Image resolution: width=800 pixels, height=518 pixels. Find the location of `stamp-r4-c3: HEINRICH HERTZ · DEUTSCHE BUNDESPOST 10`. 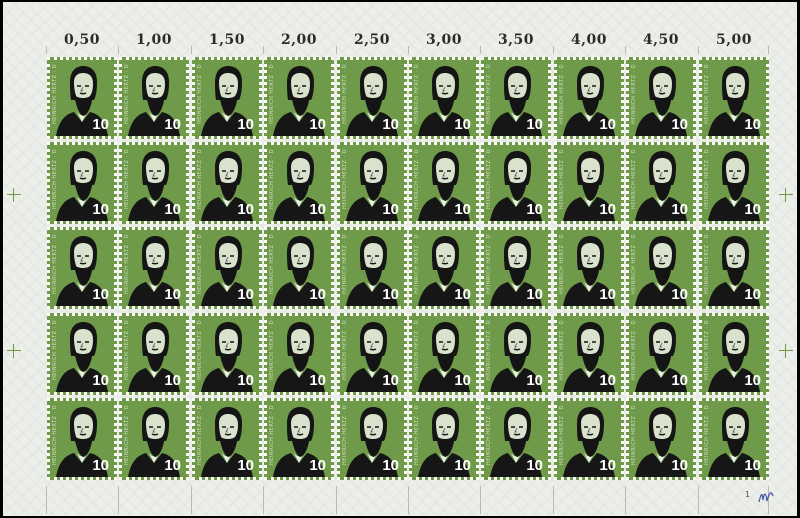

stamp-r4-c3: HEINRICH HERTZ · DEUTSCHE BUNDESPOST 10 is located at coordinates (227, 354).